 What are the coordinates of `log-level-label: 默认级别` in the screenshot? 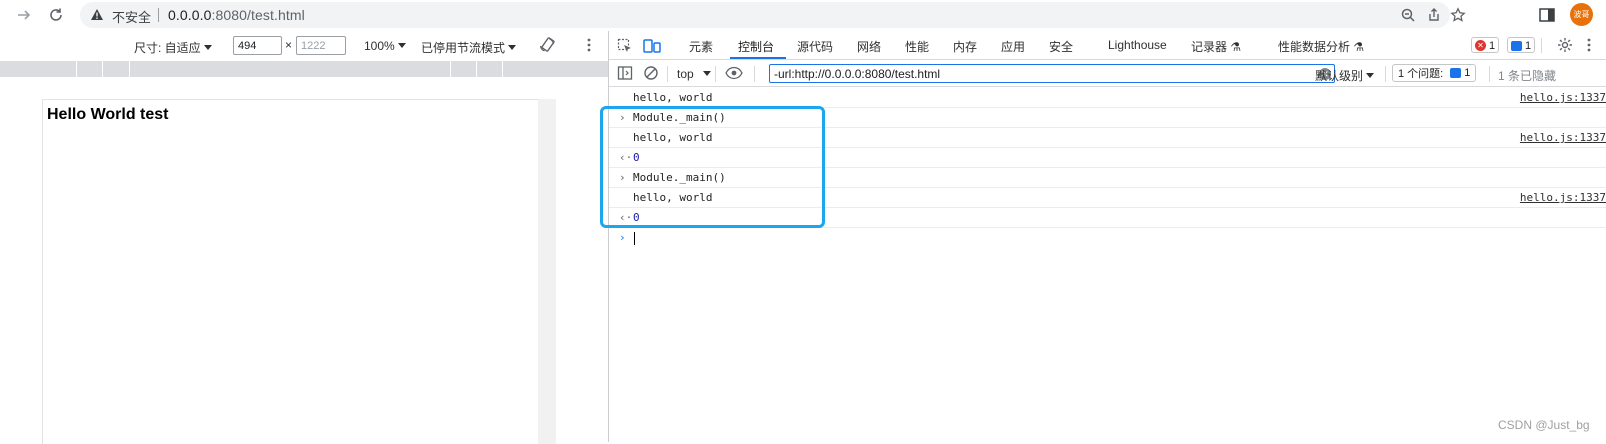 It's located at (1339, 76).